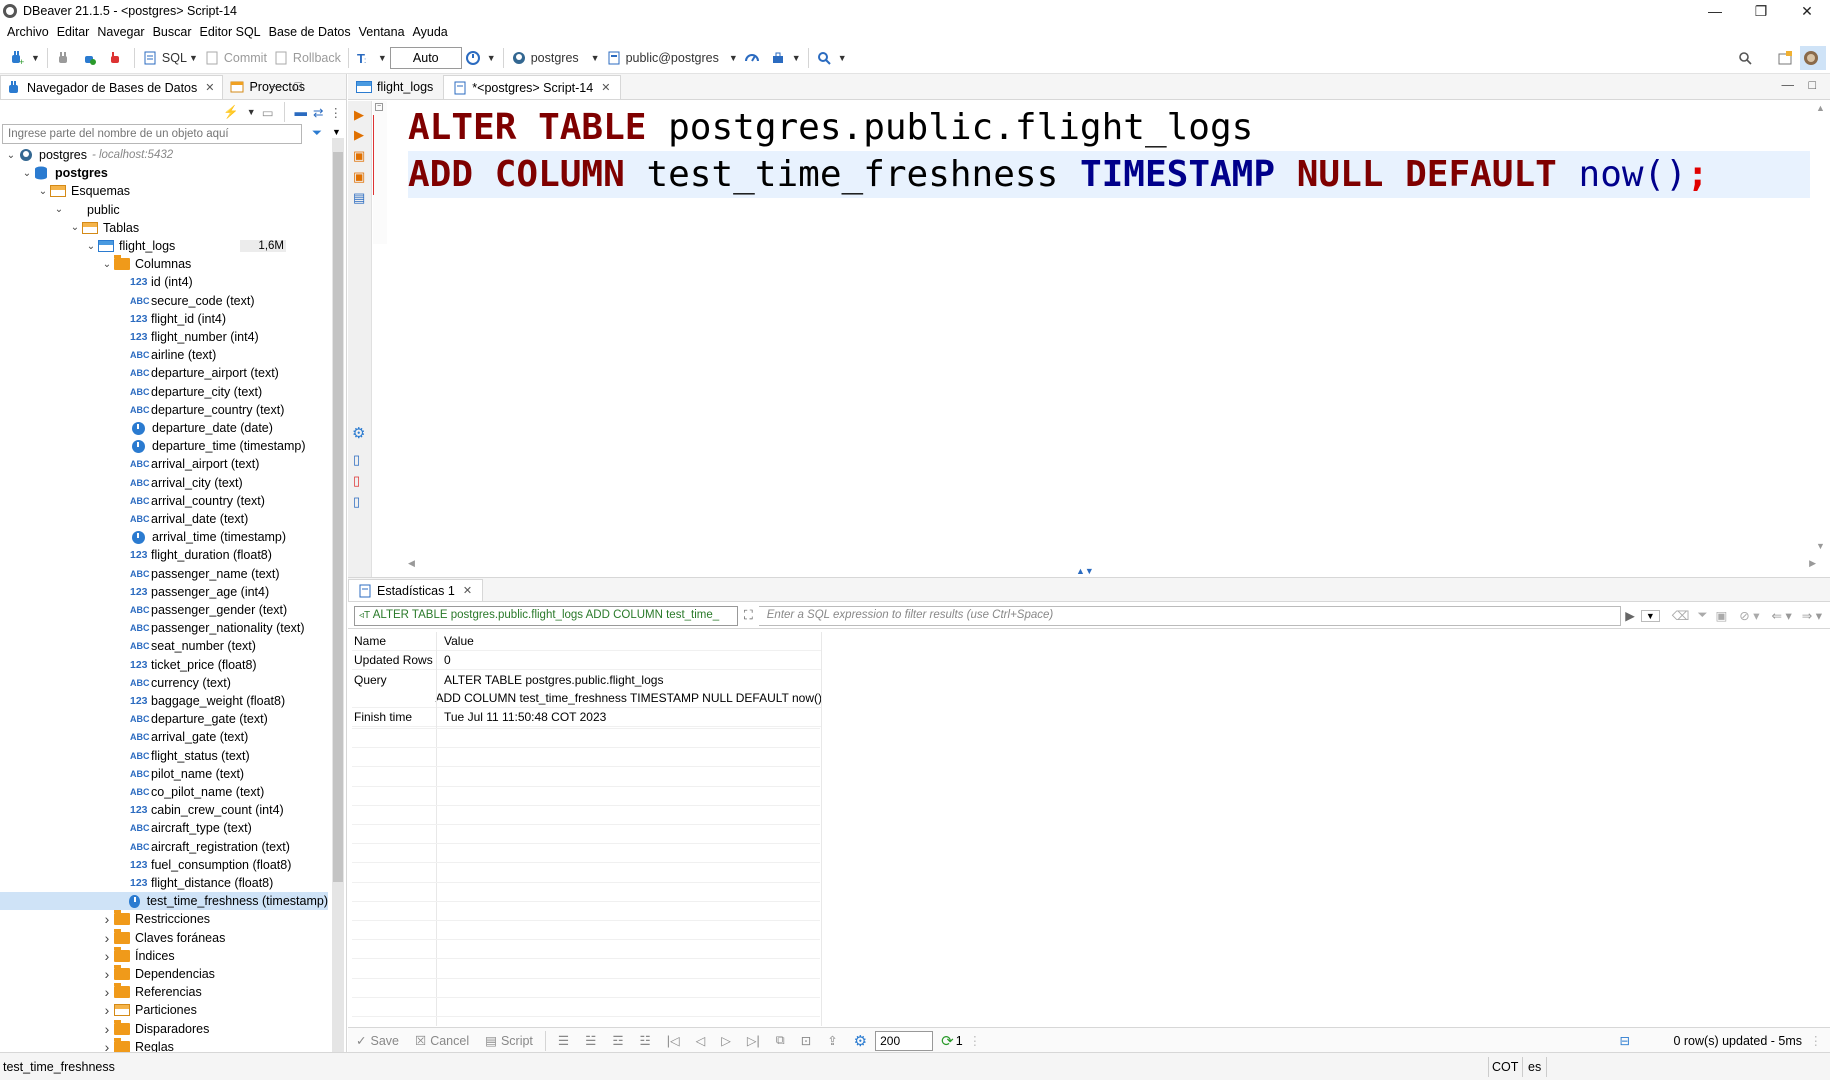 This screenshot has width=1830, height=1080. What do you see at coordinates (1702, 615) in the screenshot?
I see `filter-settings-icon: ⏷` at bounding box center [1702, 615].